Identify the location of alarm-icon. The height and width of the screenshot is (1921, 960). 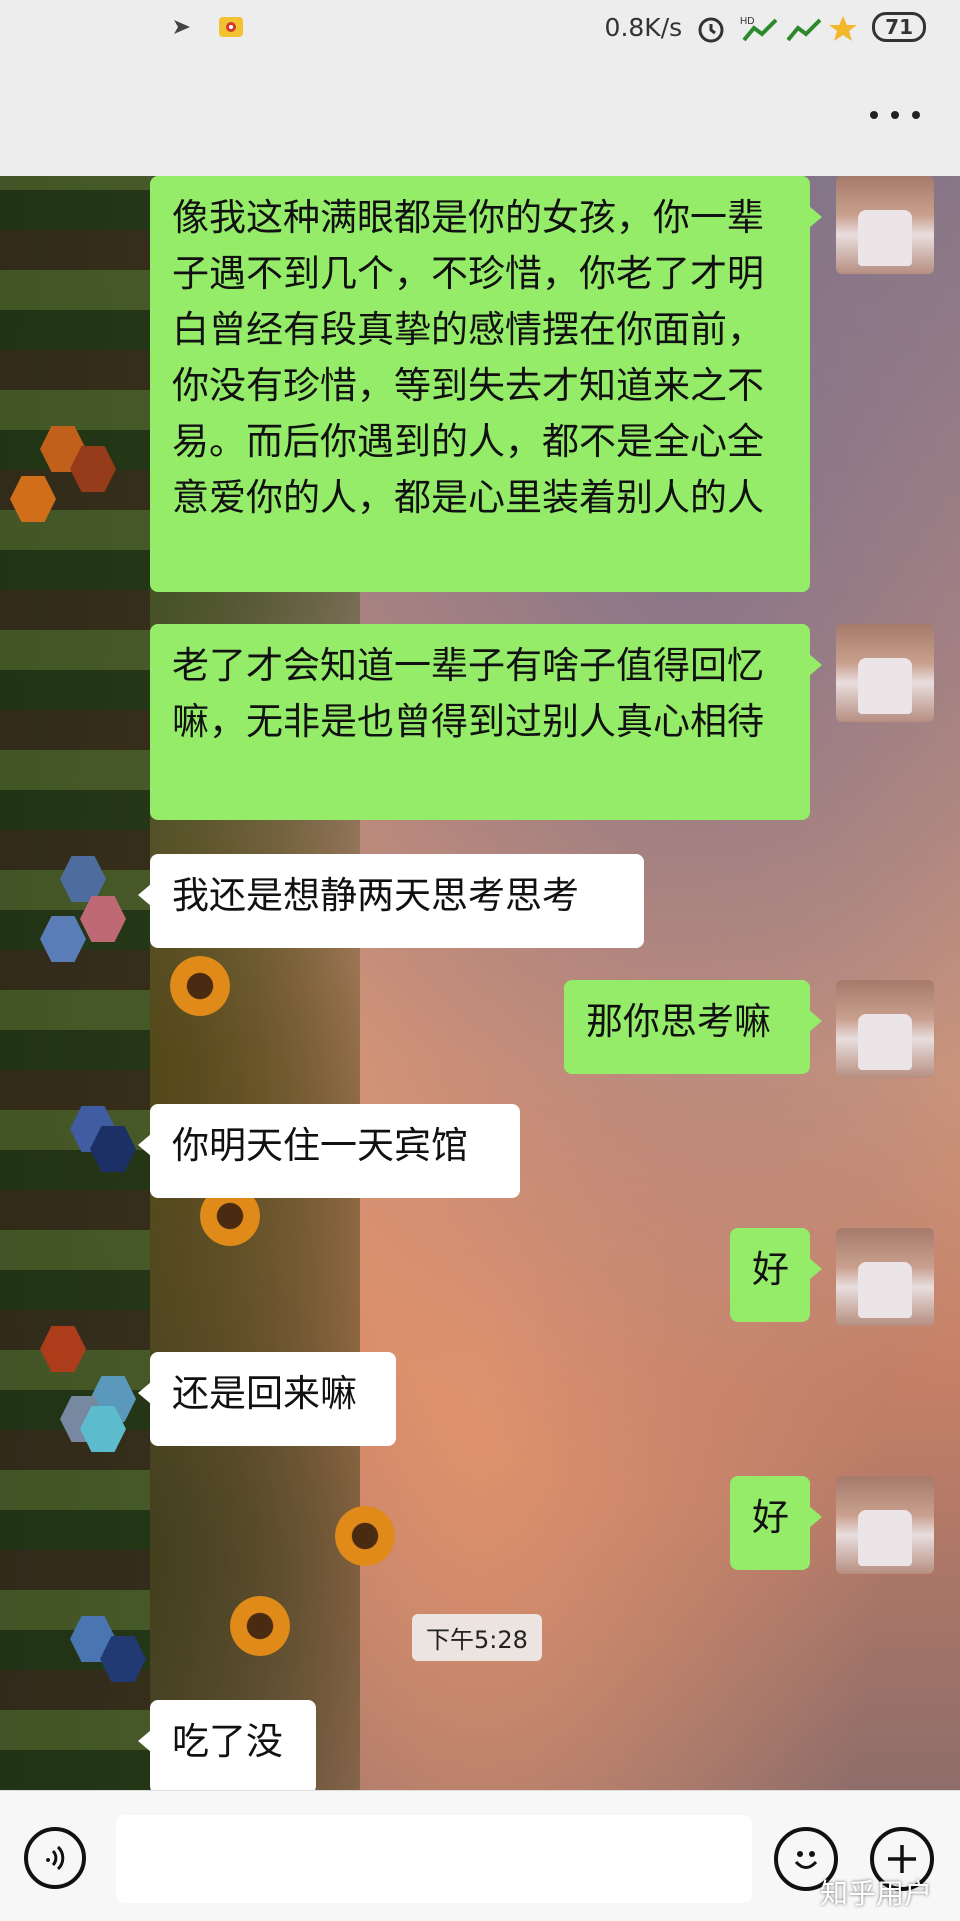
(711, 28).